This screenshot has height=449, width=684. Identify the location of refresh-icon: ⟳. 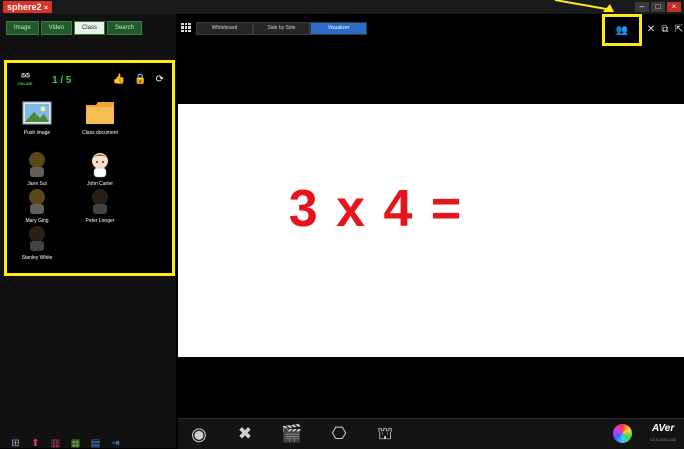
(160, 79).